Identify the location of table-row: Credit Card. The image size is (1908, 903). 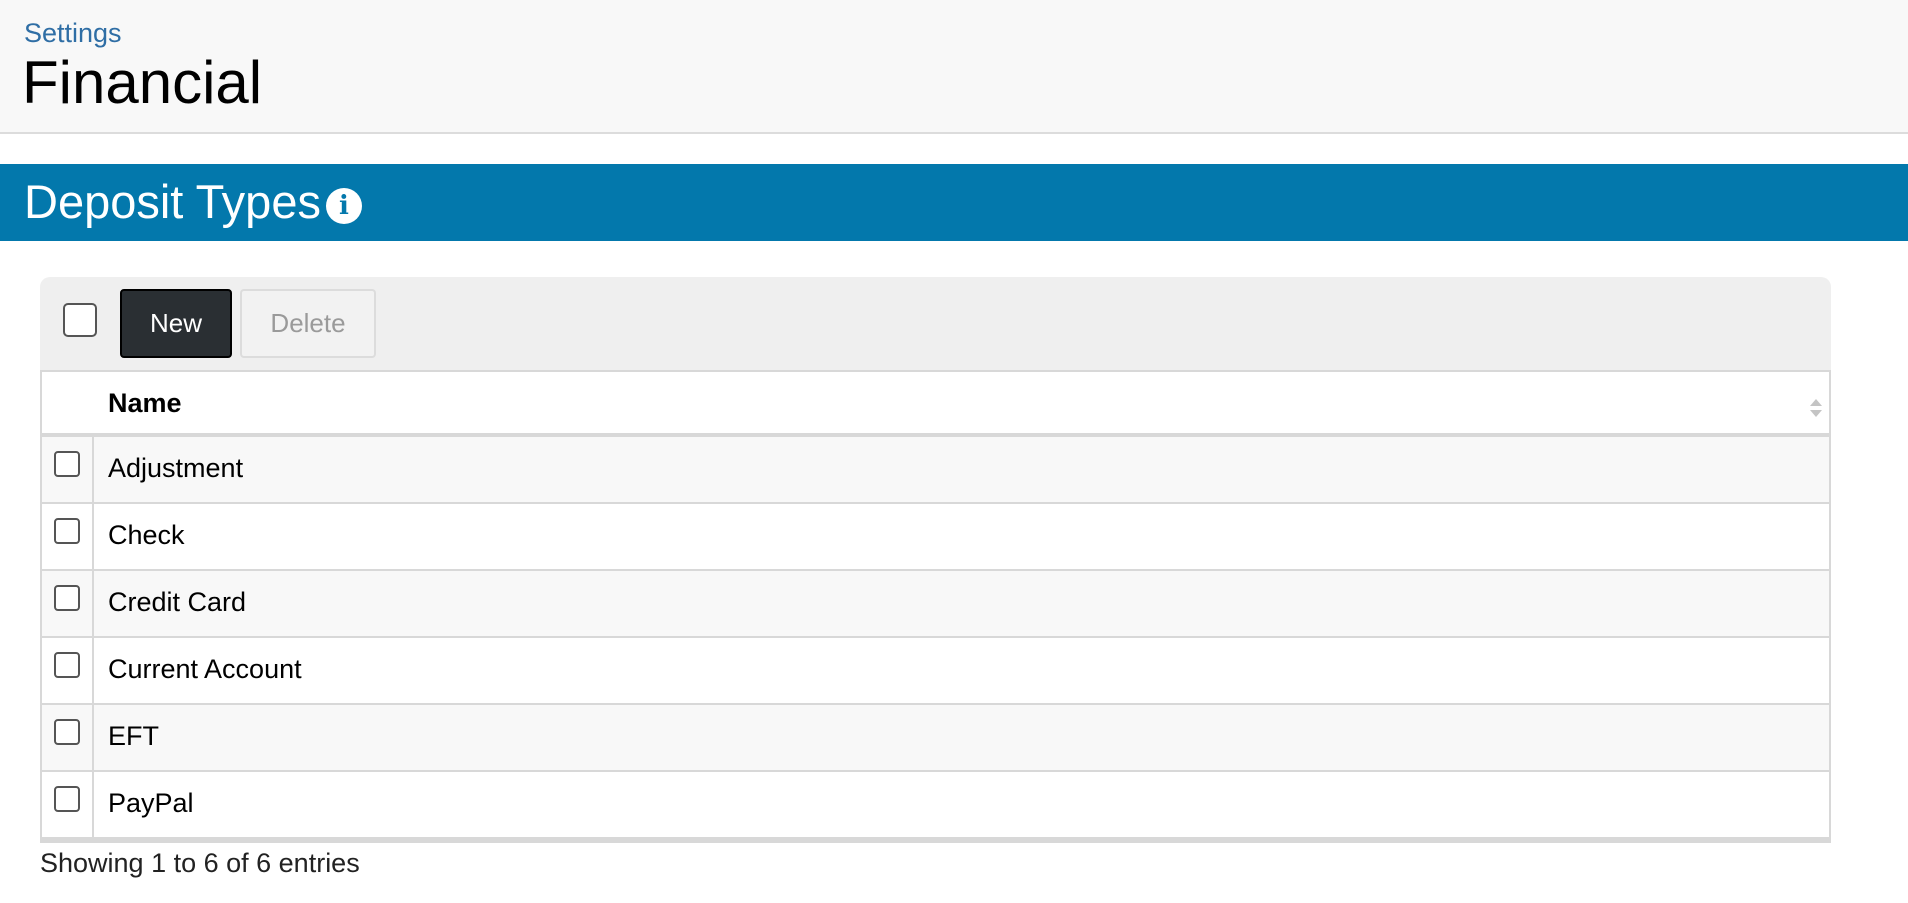
(935, 604).